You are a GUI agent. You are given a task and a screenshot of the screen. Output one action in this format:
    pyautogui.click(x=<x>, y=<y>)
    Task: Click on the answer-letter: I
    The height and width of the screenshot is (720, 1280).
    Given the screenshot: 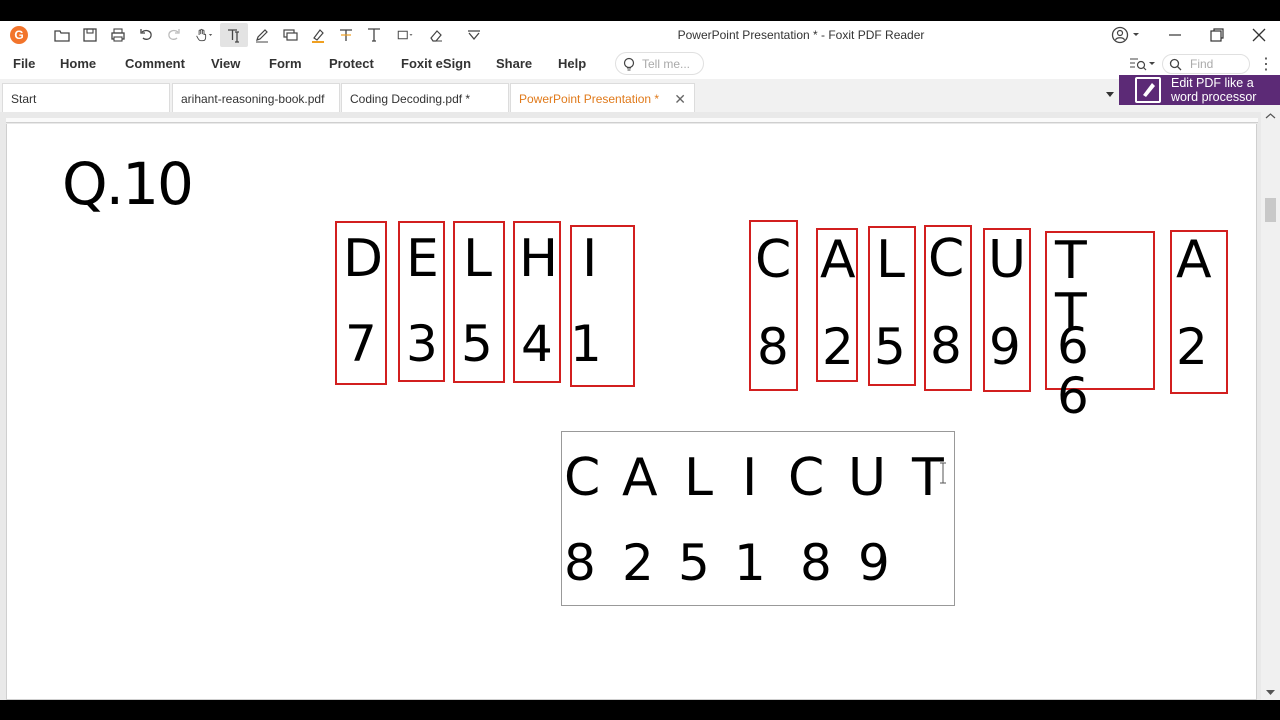 What is the action you would take?
    pyautogui.click(x=750, y=478)
    